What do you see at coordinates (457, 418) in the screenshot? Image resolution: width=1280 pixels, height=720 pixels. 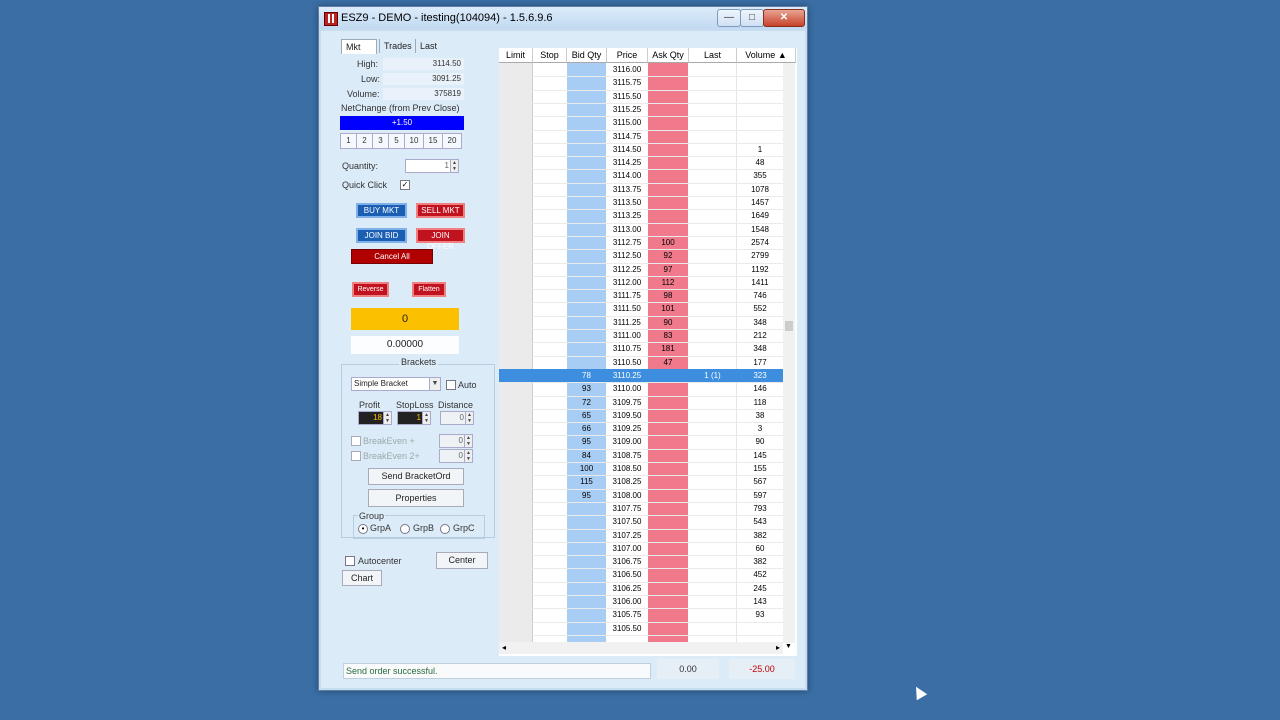 I see `distance-input: 0 ▲ ▼` at bounding box center [457, 418].